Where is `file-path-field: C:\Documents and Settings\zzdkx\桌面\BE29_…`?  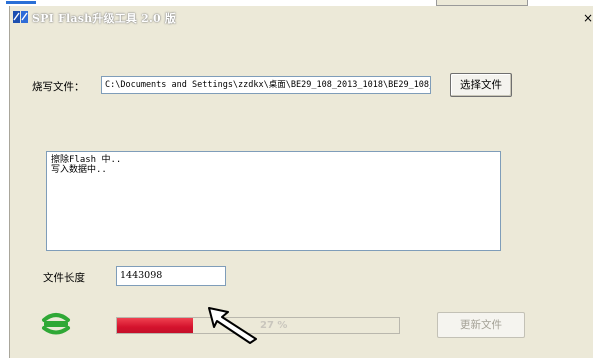
file-path-field: C:\Documents and Settings\zzdkx\桌面\BE29_… is located at coordinates (266, 85).